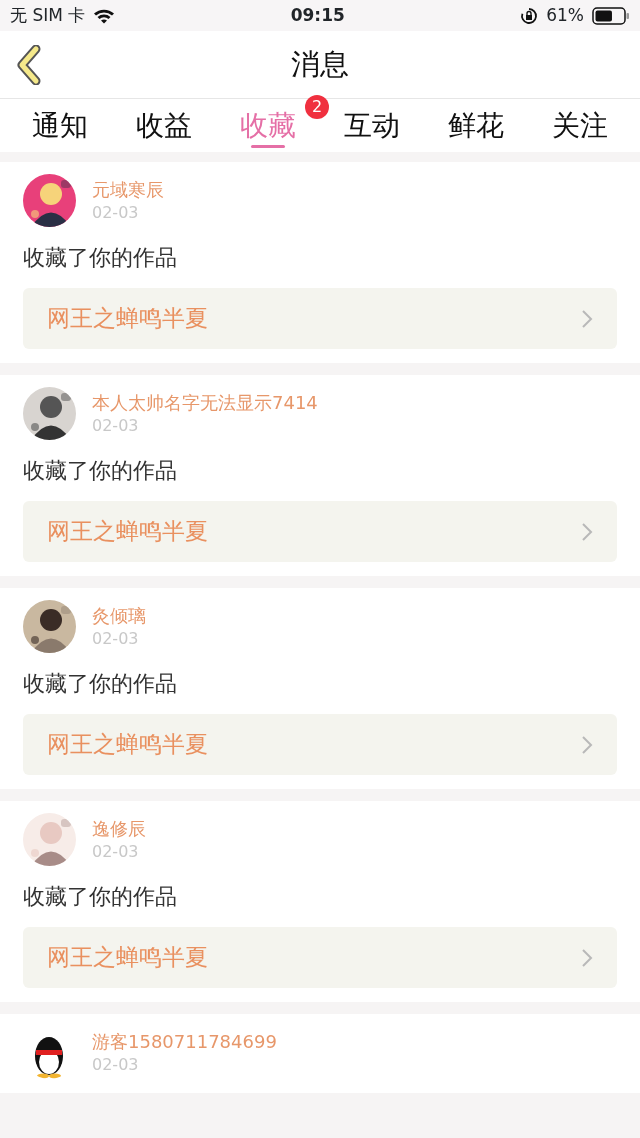  I want to click on tab: 互动, so click(372, 125).